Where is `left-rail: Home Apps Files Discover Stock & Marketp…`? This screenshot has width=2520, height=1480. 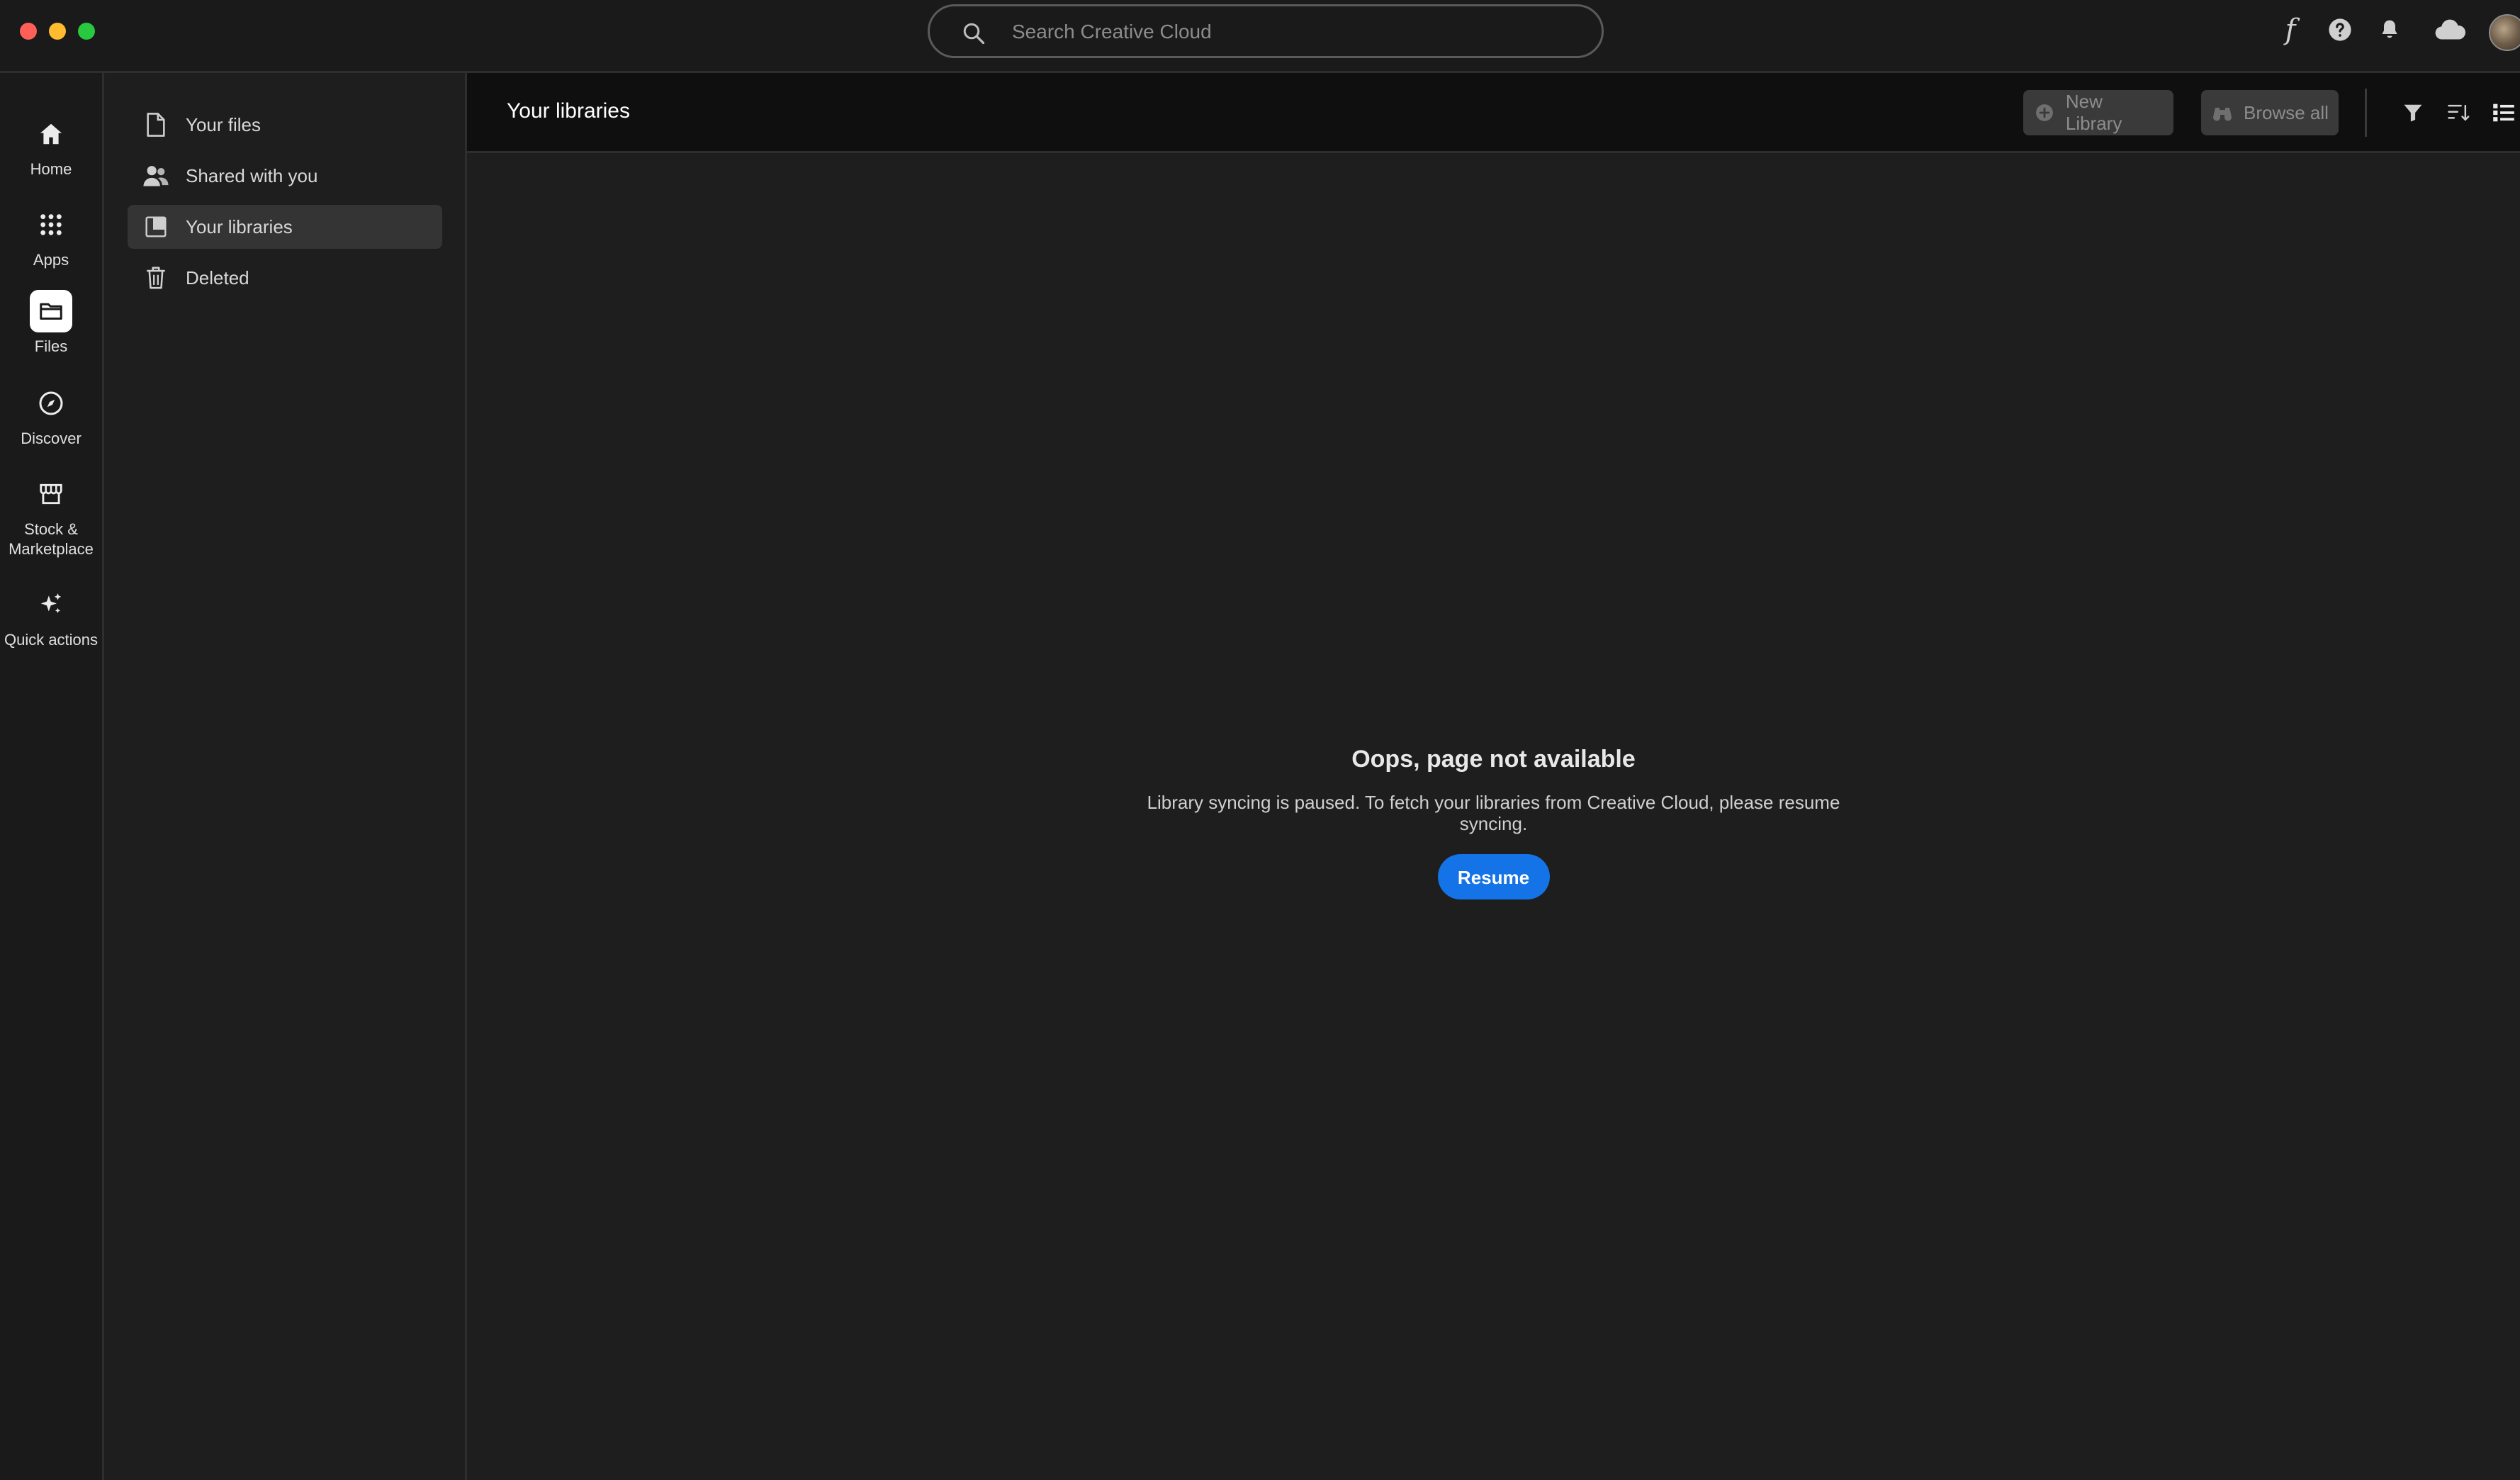
left-rail: Home Apps Files Discover Stock & Marketp… is located at coordinates (52, 776).